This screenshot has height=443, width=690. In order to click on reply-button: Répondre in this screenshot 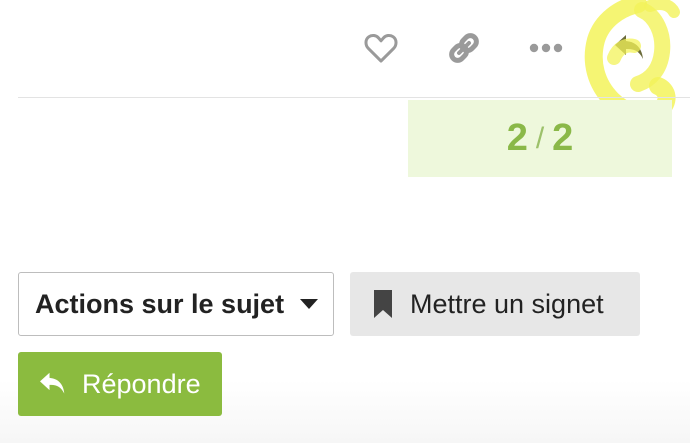, I will do `click(120, 384)`.